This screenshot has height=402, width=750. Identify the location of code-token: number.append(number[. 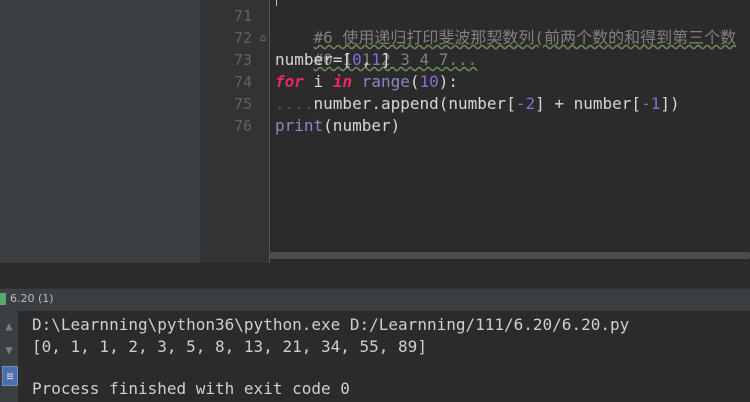
(414, 103).